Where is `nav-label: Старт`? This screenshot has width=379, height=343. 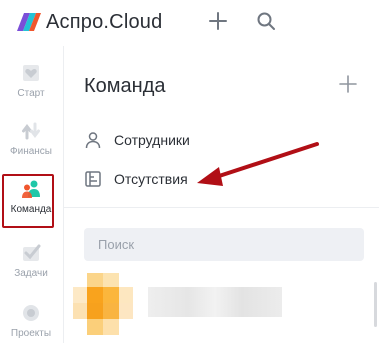 nav-label: Старт is located at coordinates (31, 93).